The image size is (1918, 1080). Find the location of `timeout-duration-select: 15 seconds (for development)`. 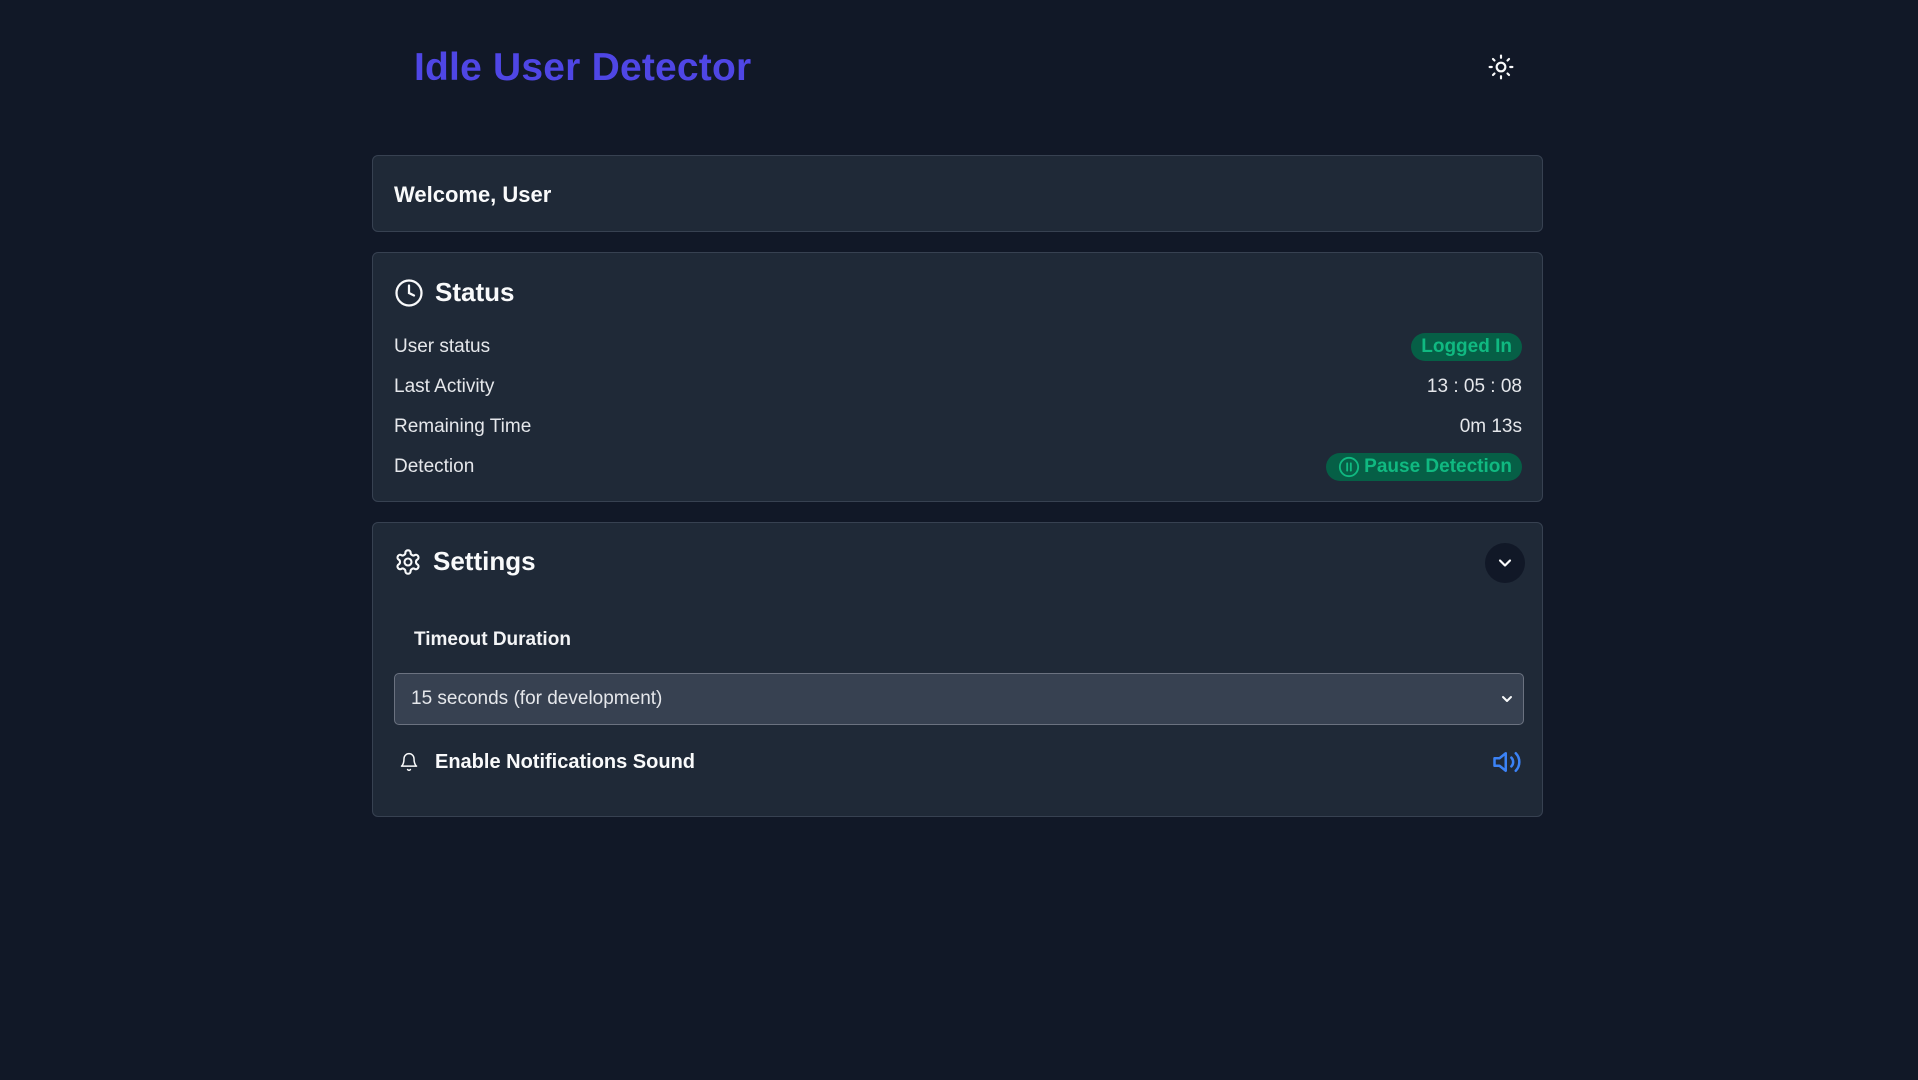

timeout-duration-select: 15 seconds (for development) is located at coordinates (959, 699).